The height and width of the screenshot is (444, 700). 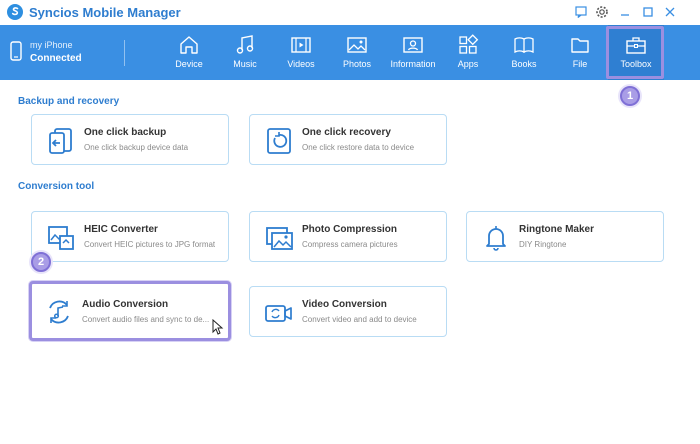 I want to click on app-logo-icon, so click(x=15, y=12).